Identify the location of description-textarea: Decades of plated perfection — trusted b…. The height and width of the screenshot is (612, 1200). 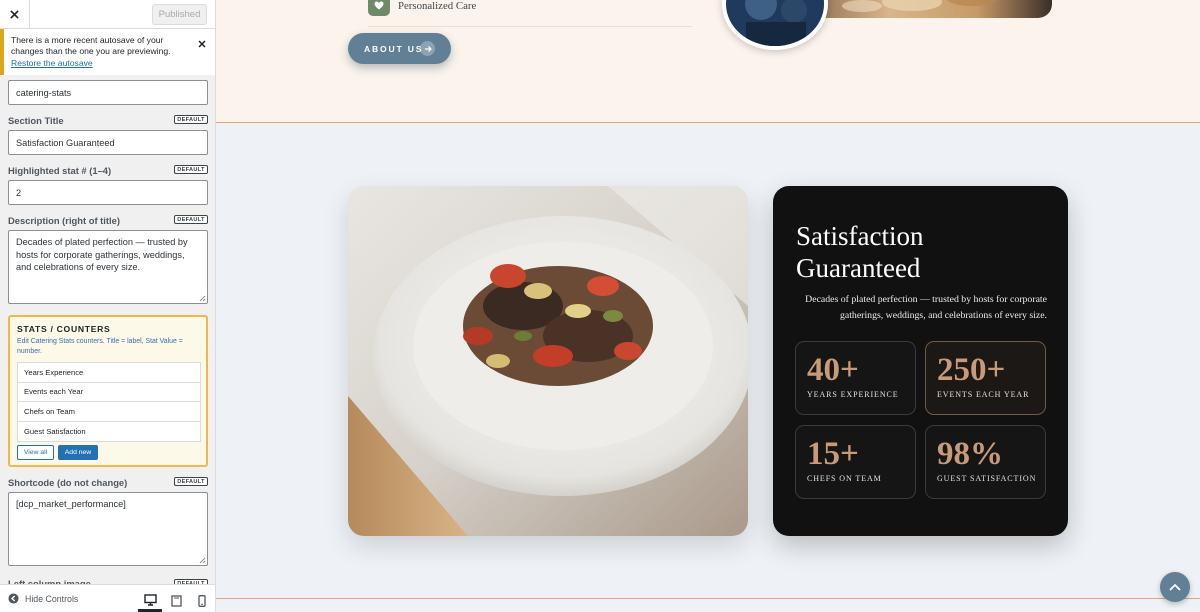
(108, 267).